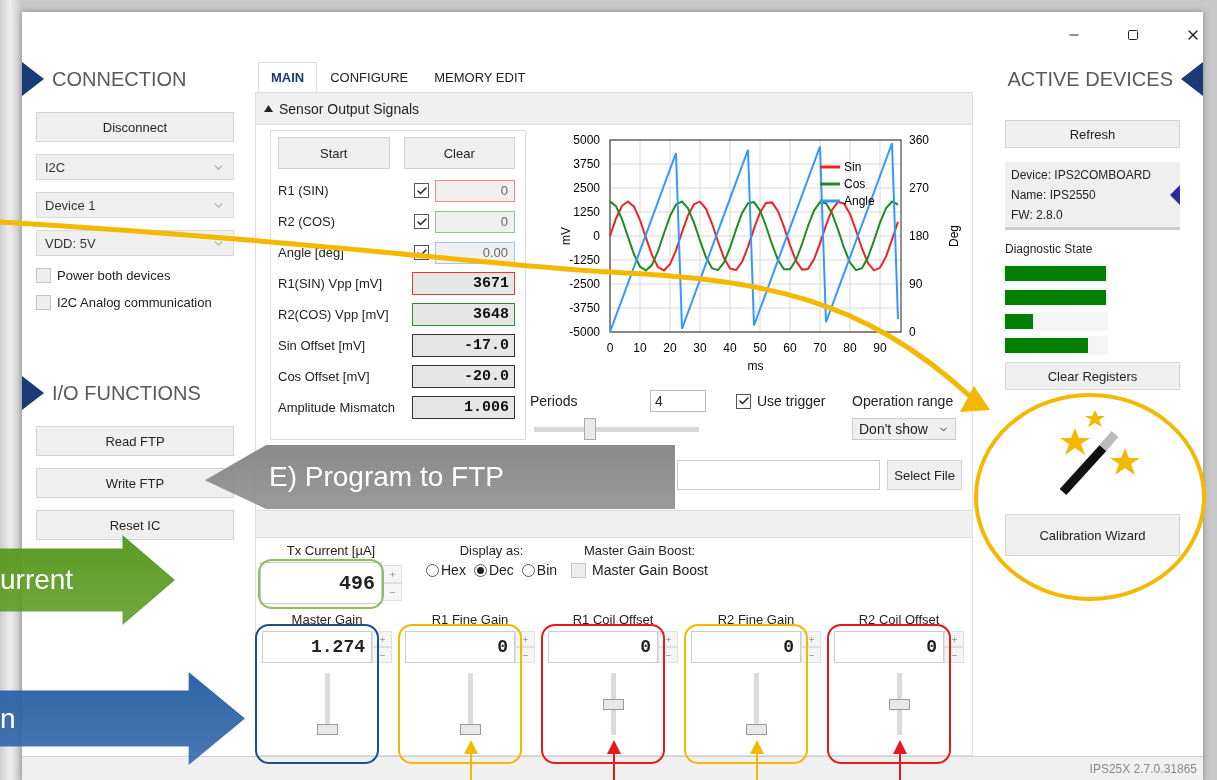 The height and width of the screenshot is (780, 1217). Describe the element at coordinates (327, 619) in the screenshot. I see `field-label: Master Gain` at that location.